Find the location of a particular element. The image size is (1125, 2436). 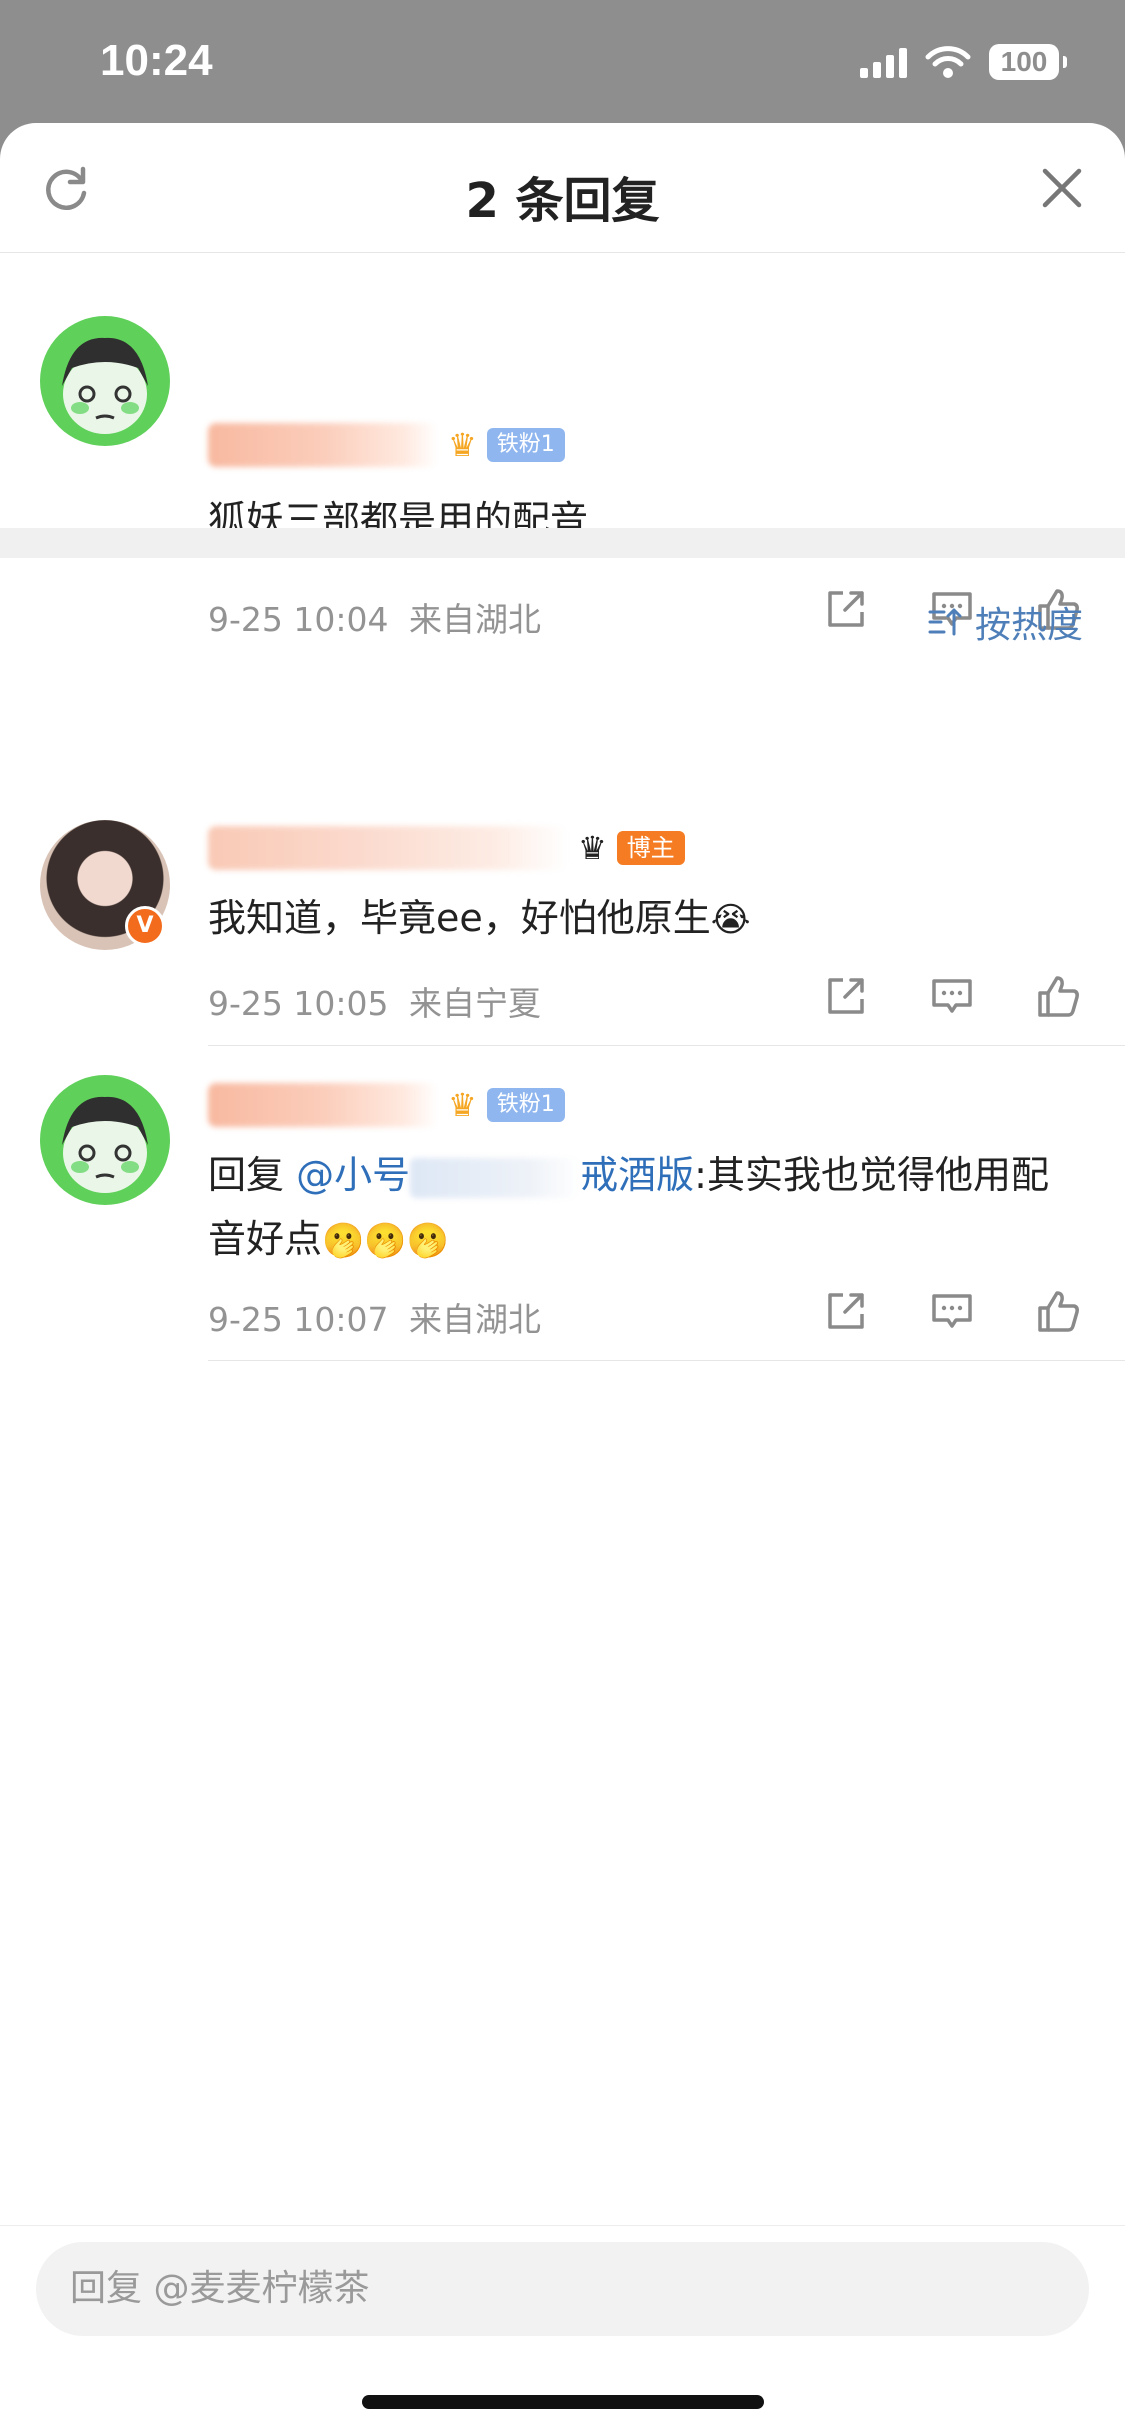

verified-badge: V is located at coordinates (145, 926).